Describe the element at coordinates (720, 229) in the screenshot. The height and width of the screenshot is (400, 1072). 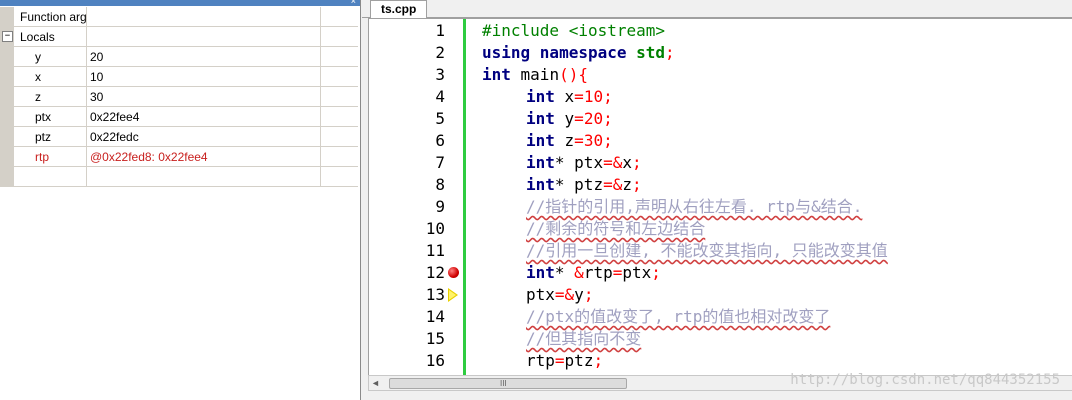
I see `code-line: 10 //剩余的符号和左边结合` at that location.